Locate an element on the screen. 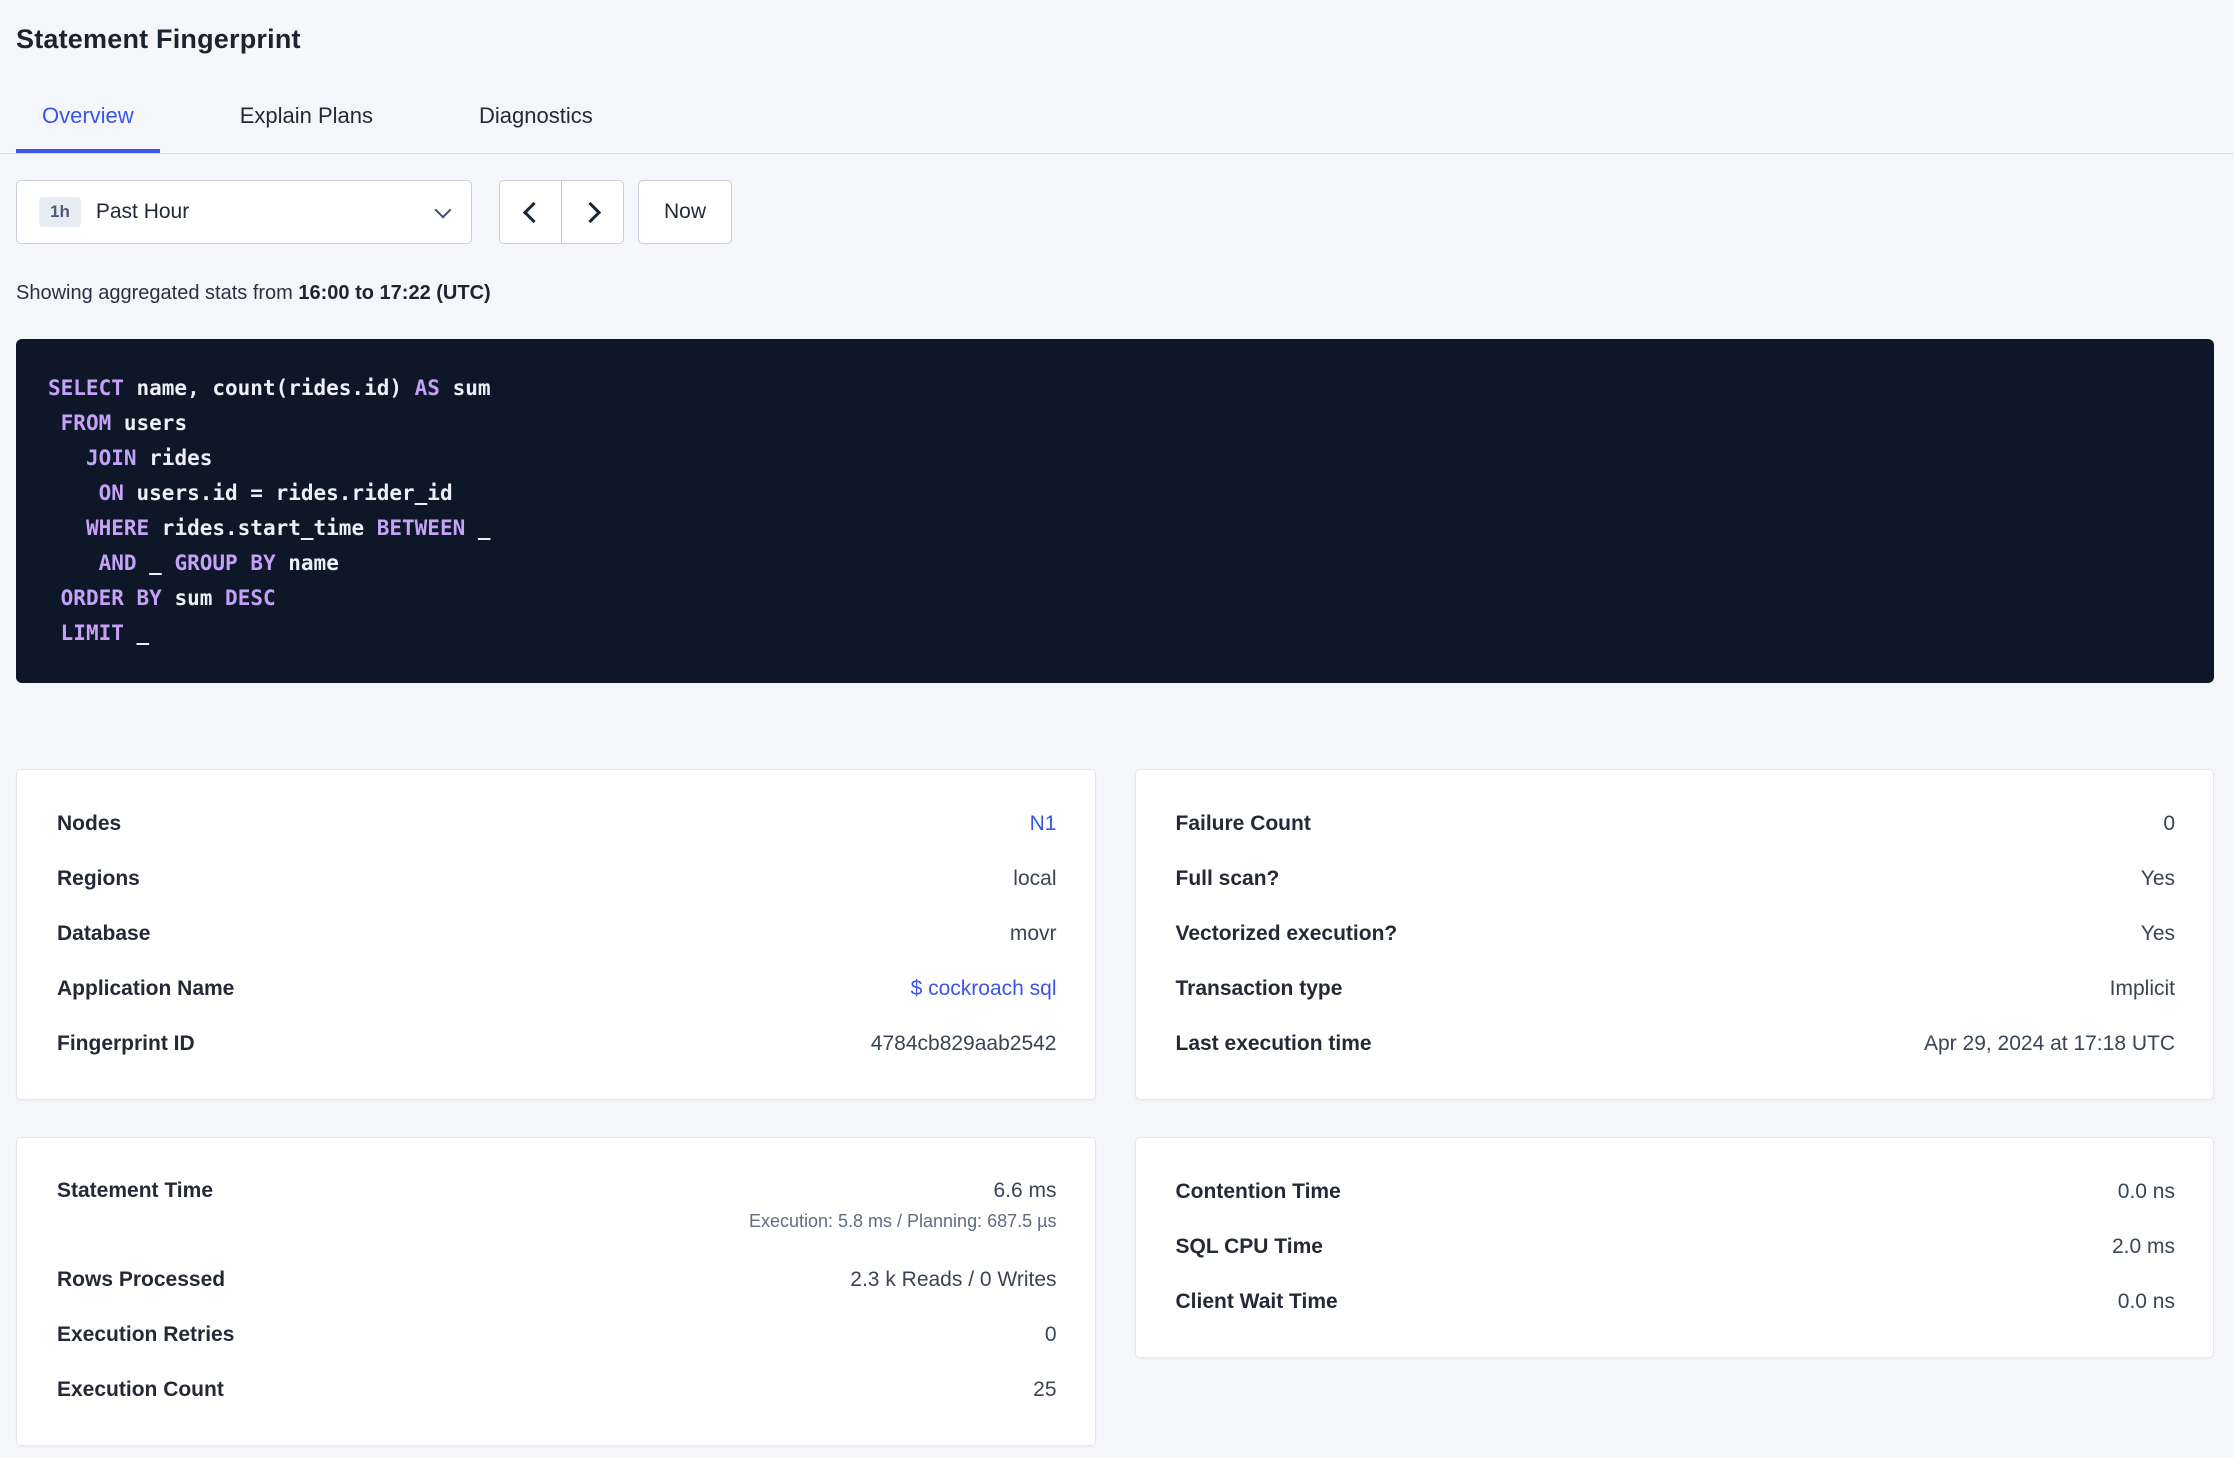  row-label: Contention Time is located at coordinates (1258, 1191).